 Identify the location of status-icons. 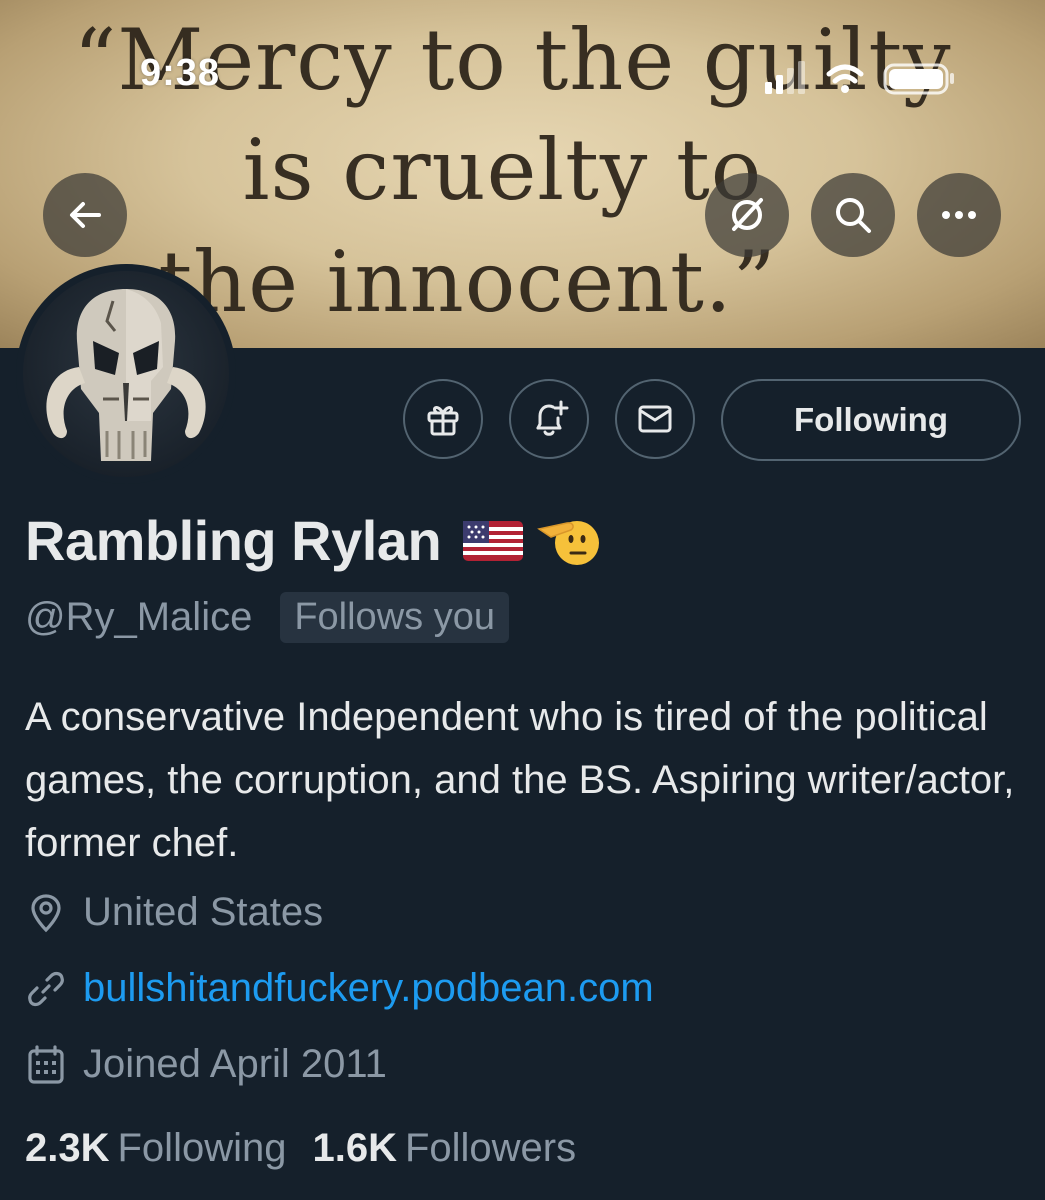
(865, 78).